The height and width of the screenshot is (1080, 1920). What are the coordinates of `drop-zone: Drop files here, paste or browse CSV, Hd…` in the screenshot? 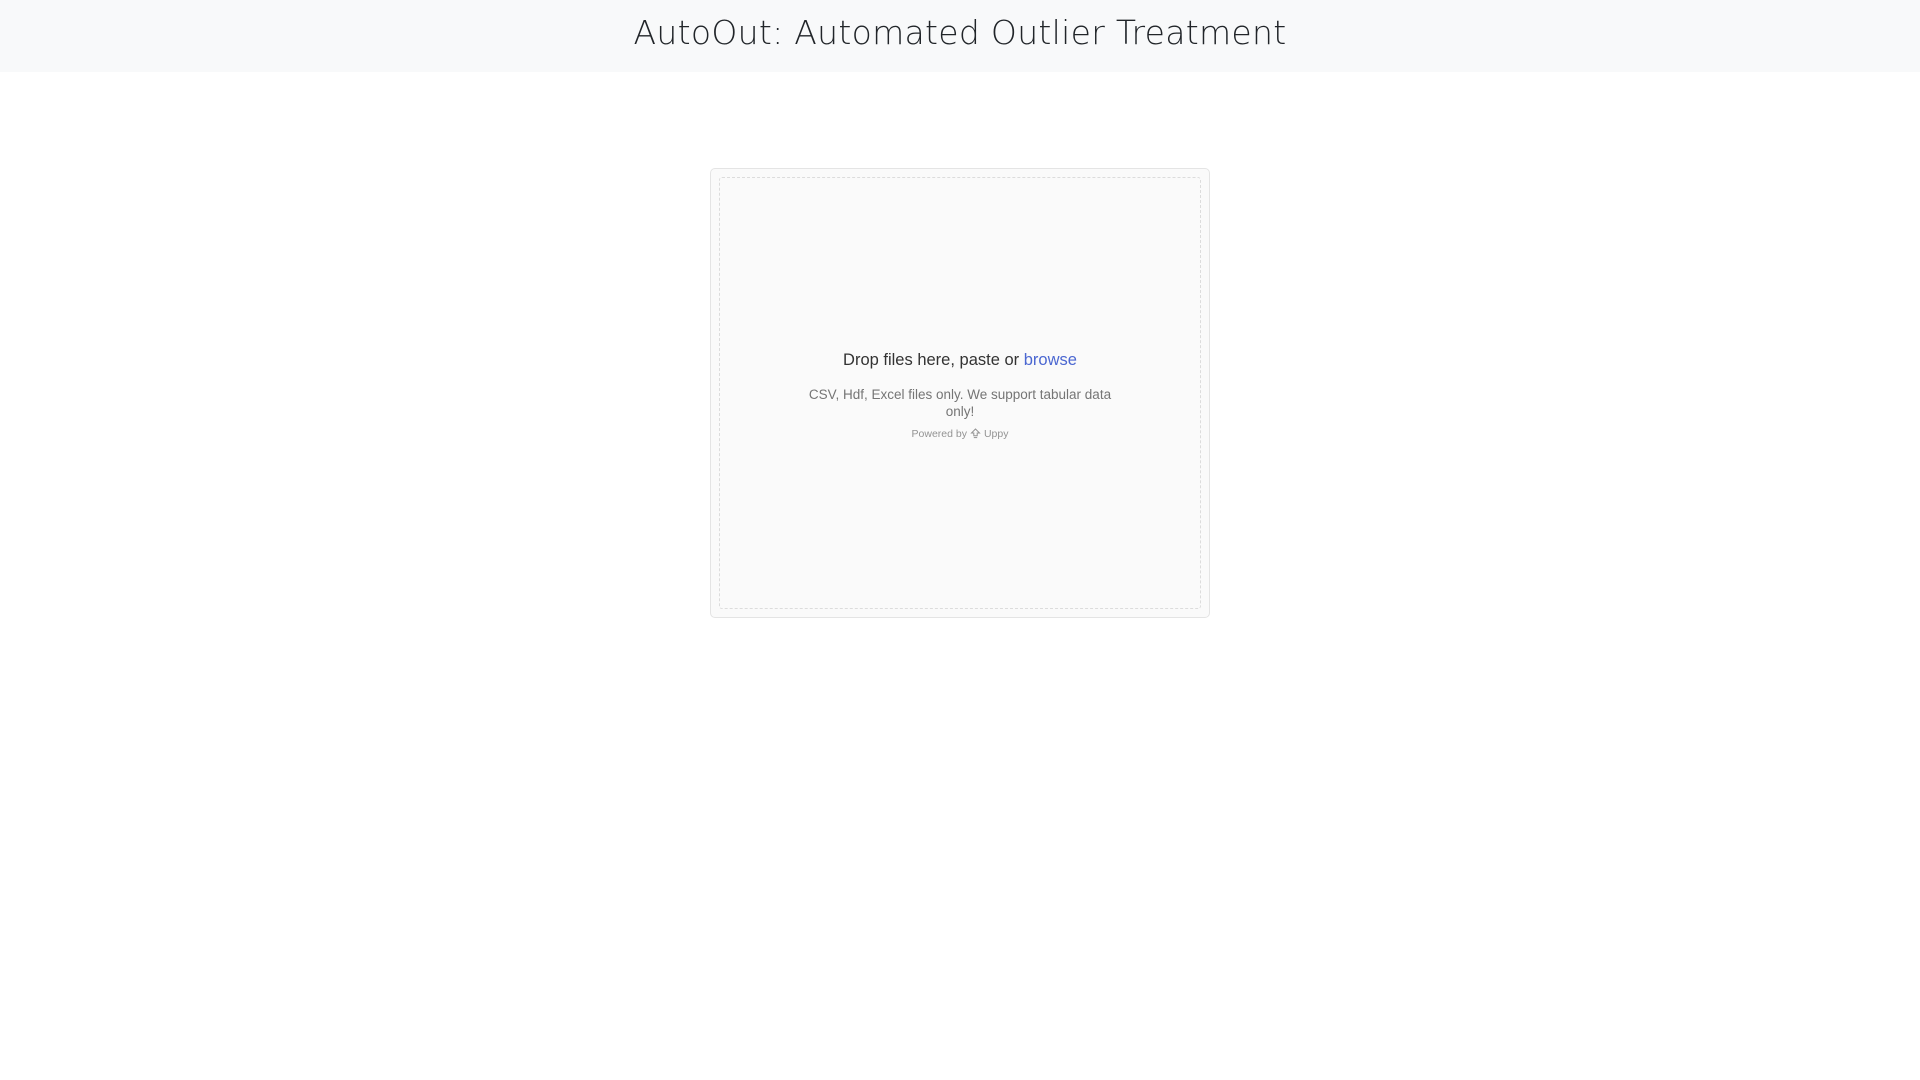 It's located at (960, 393).